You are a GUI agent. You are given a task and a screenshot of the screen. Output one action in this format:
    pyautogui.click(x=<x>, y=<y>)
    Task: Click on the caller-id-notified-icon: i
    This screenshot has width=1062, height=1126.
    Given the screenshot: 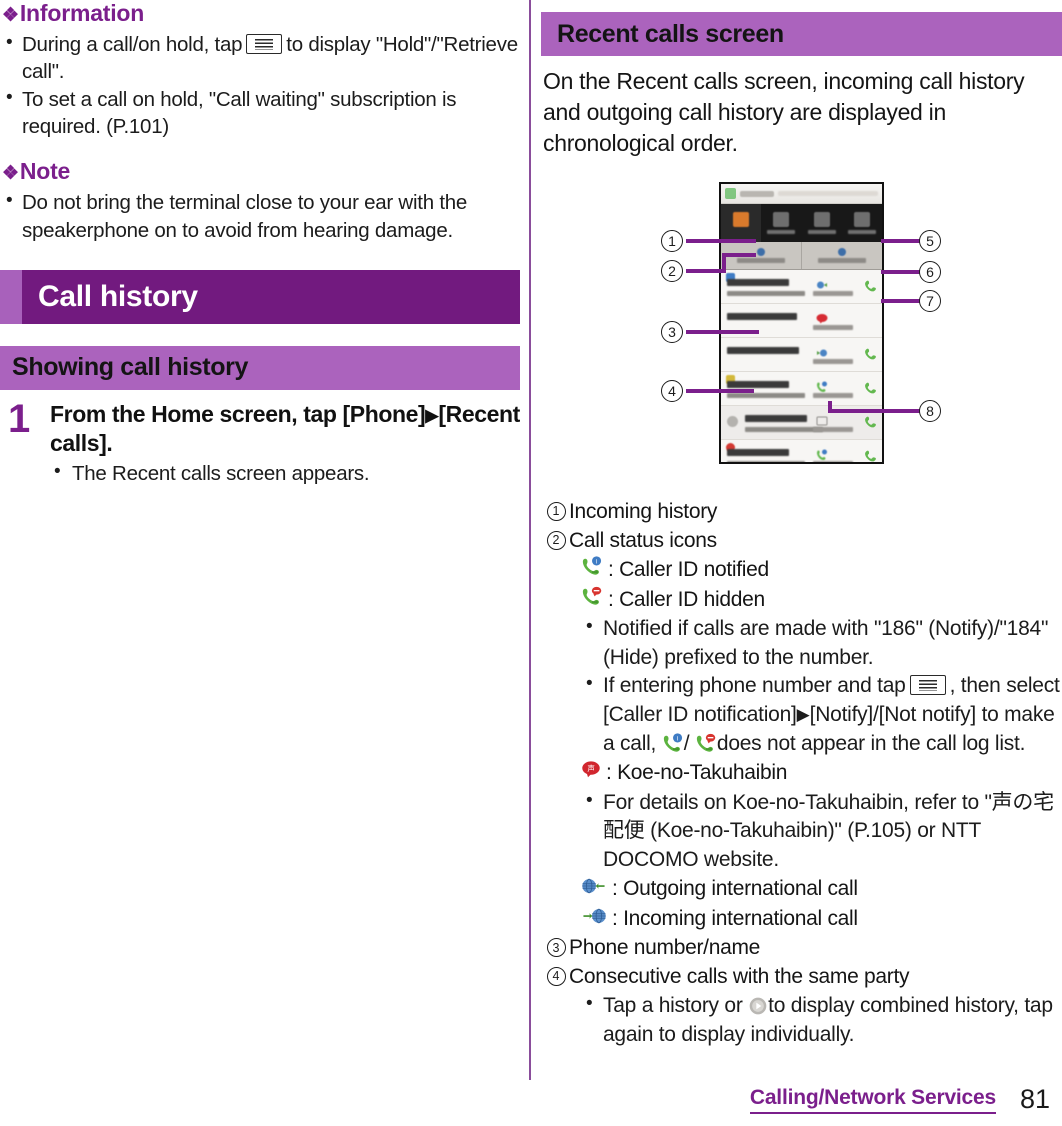 What is the action you would take?
    pyautogui.click(x=592, y=566)
    